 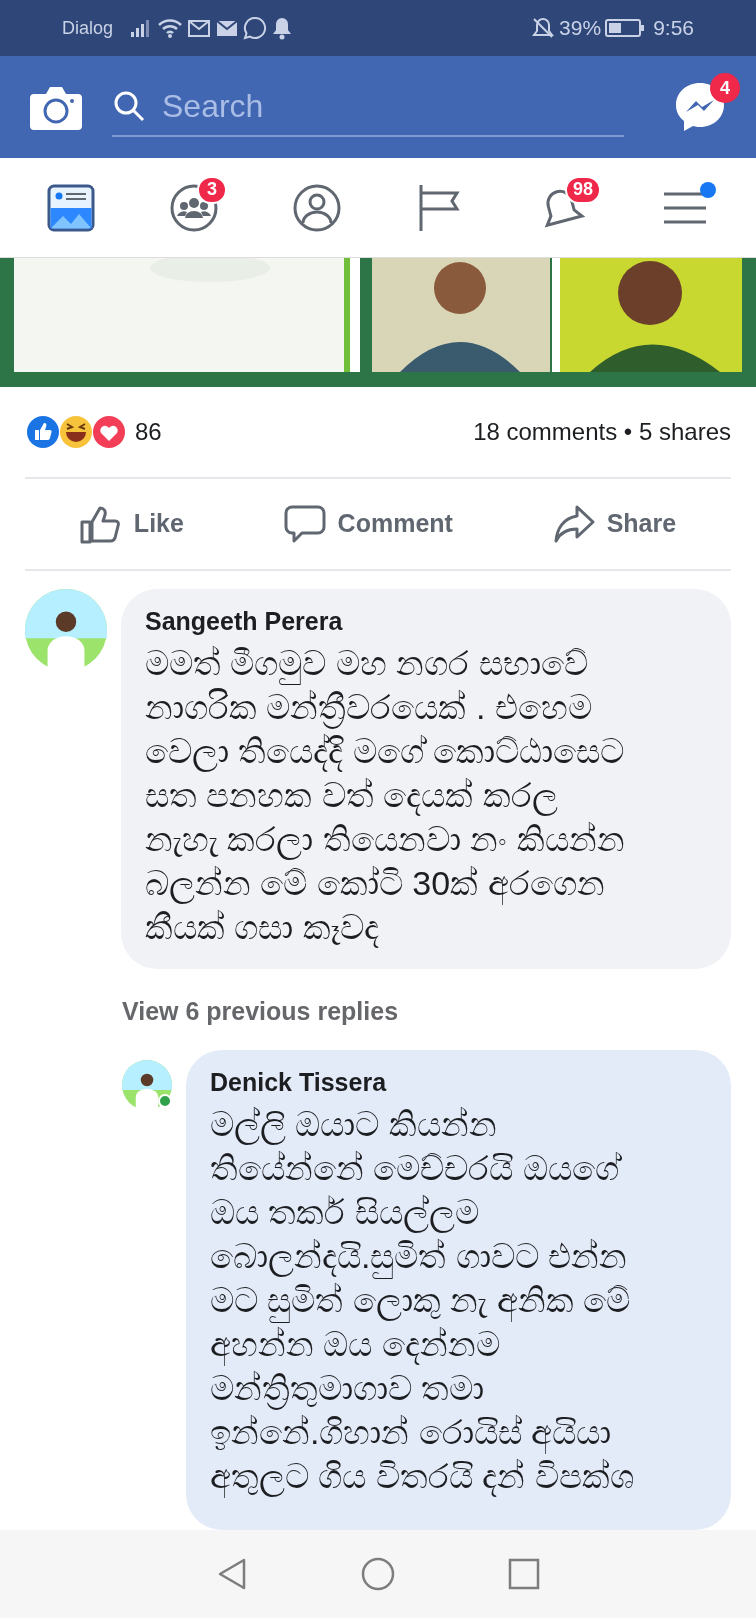 I want to click on wifi-icon, so click(x=170, y=28).